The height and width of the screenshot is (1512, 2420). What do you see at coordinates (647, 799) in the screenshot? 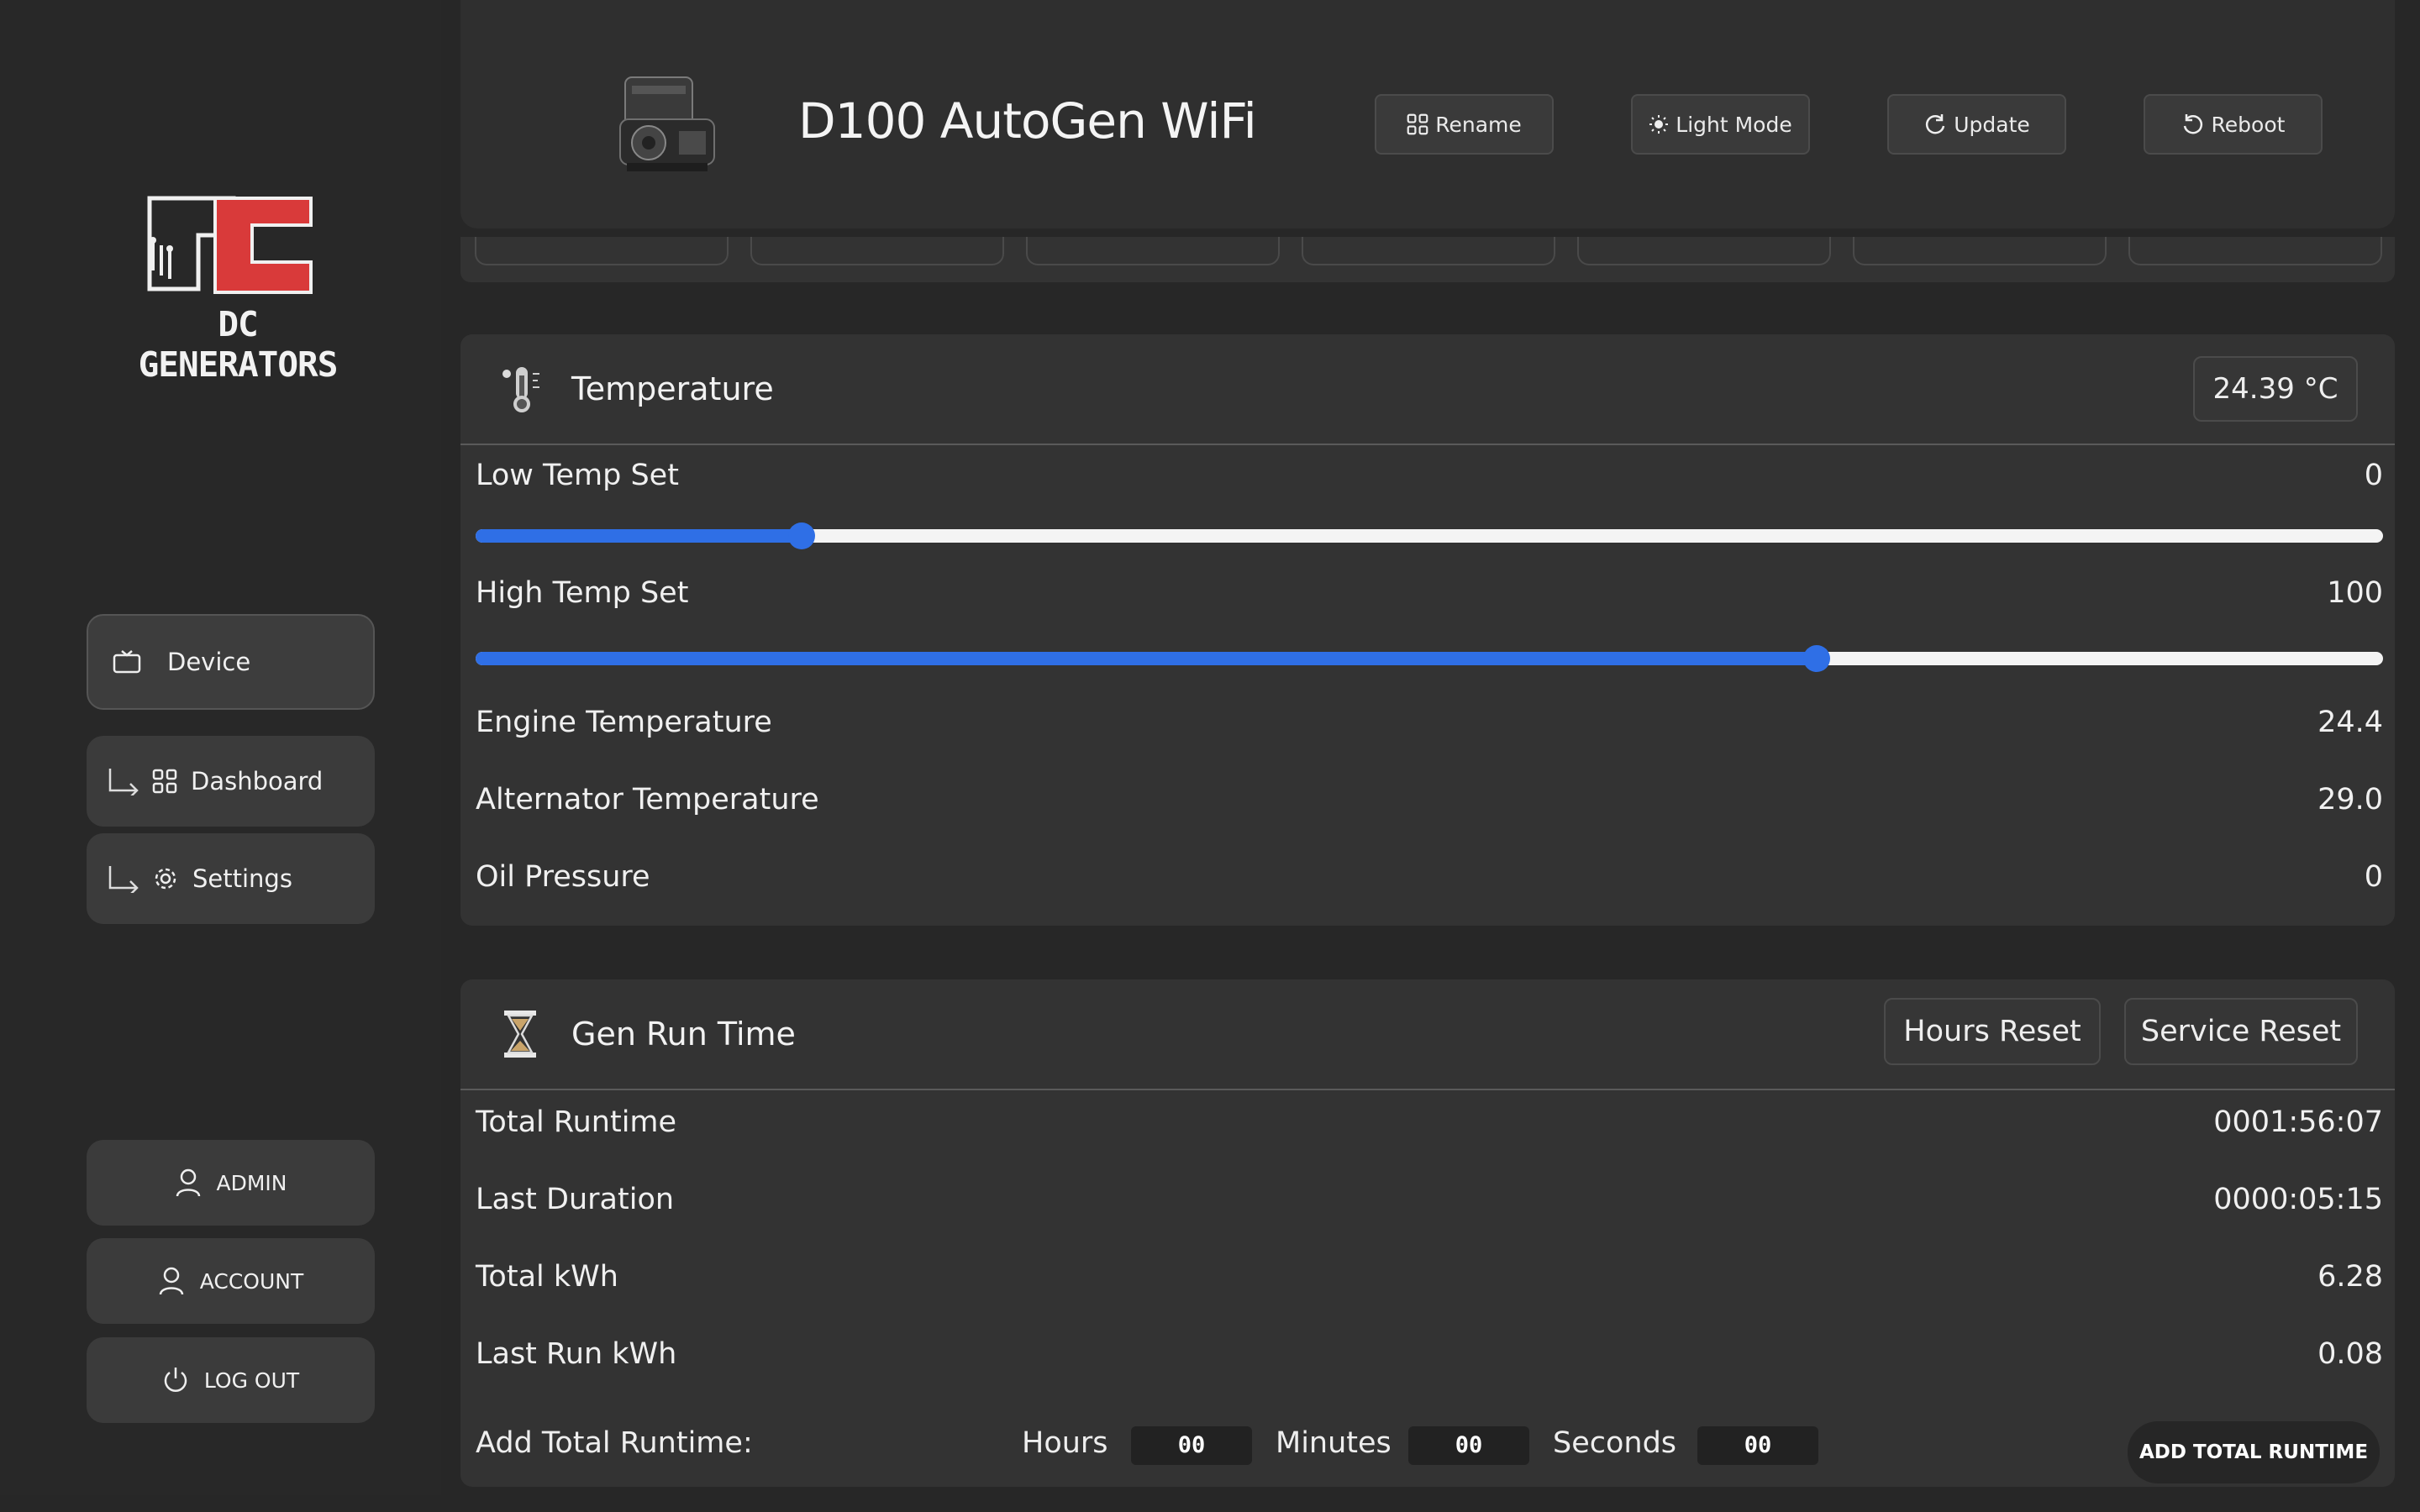
I see `row-label: Alternator Temperature` at bounding box center [647, 799].